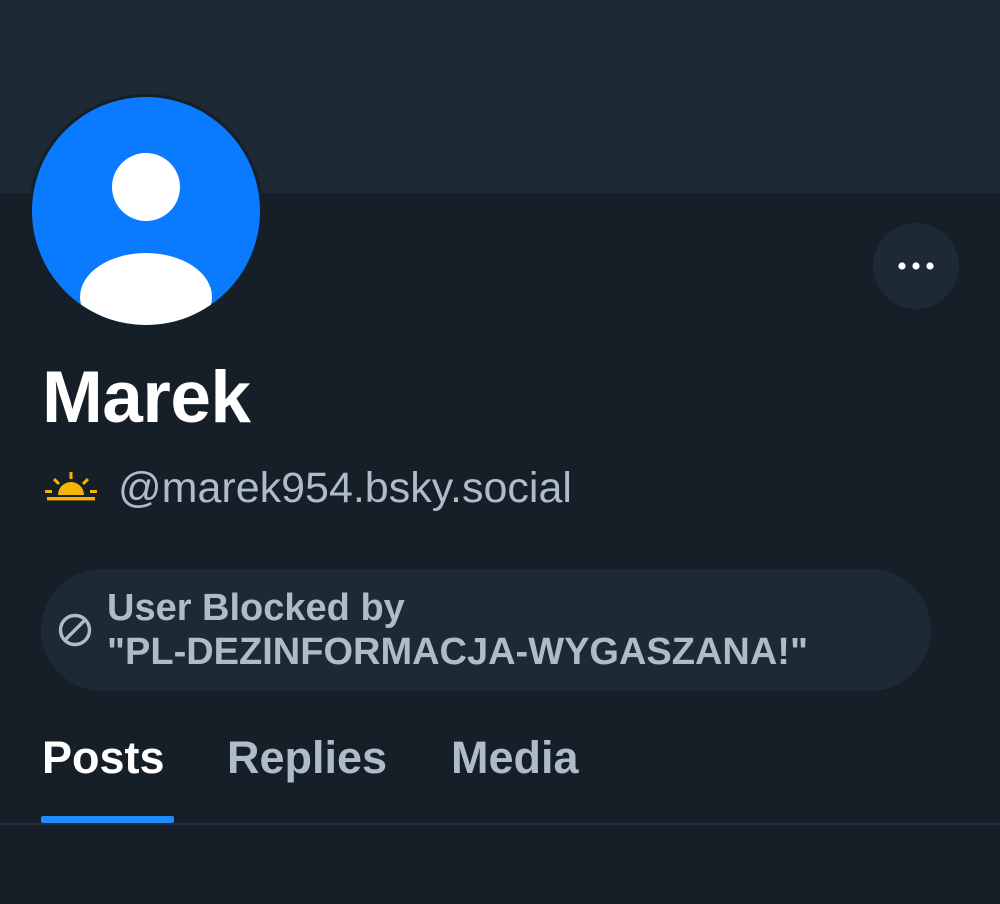  I want to click on profile-avatar, so click(146, 211).